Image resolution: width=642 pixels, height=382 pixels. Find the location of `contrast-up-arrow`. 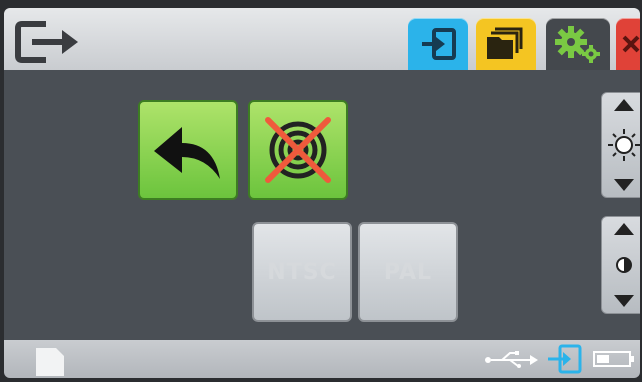

contrast-up-arrow is located at coordinates (624, 229).